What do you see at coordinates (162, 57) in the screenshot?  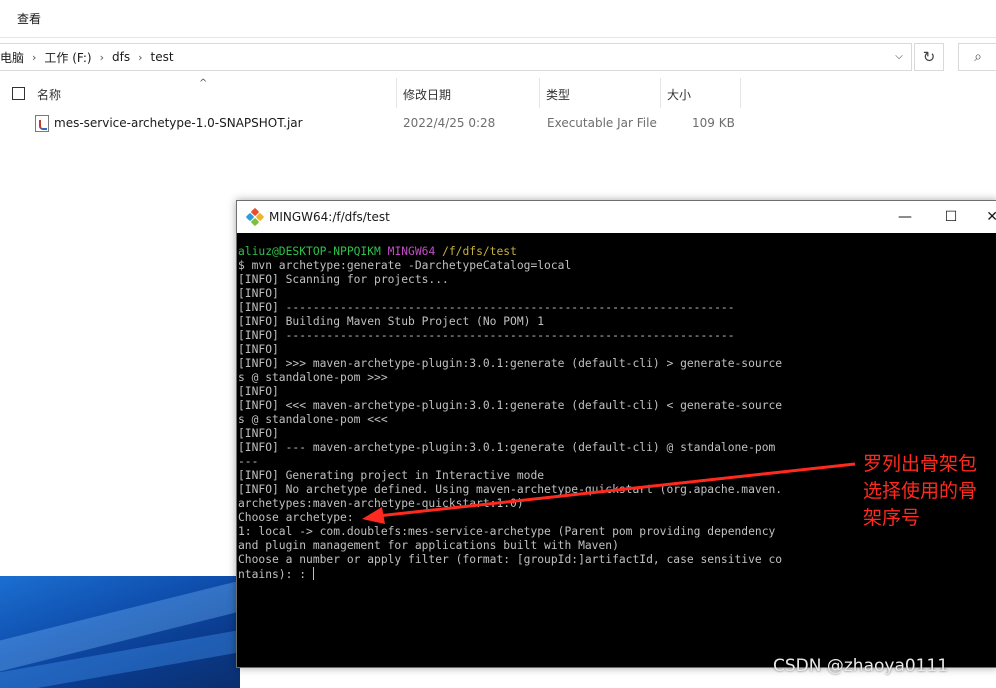 I see `breadcrumb-item: test` at bounding box center [162, 57].